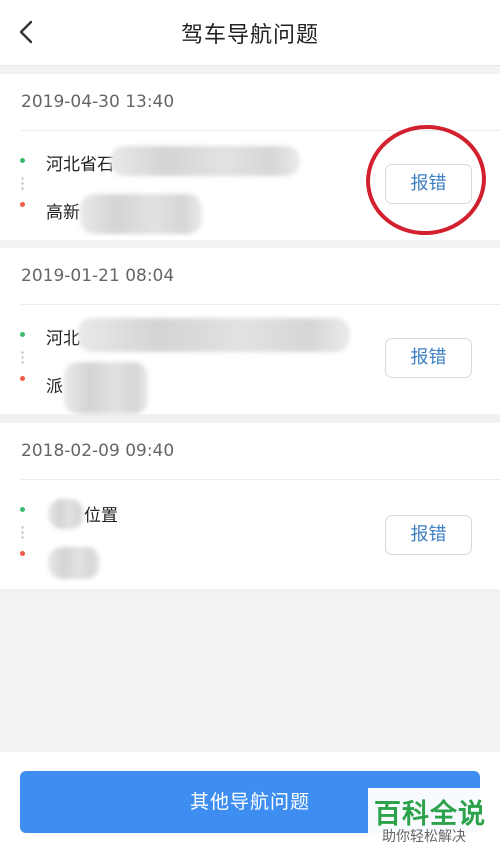  I want to click on header-bar: 驾车导航问题, so click(250, 33).